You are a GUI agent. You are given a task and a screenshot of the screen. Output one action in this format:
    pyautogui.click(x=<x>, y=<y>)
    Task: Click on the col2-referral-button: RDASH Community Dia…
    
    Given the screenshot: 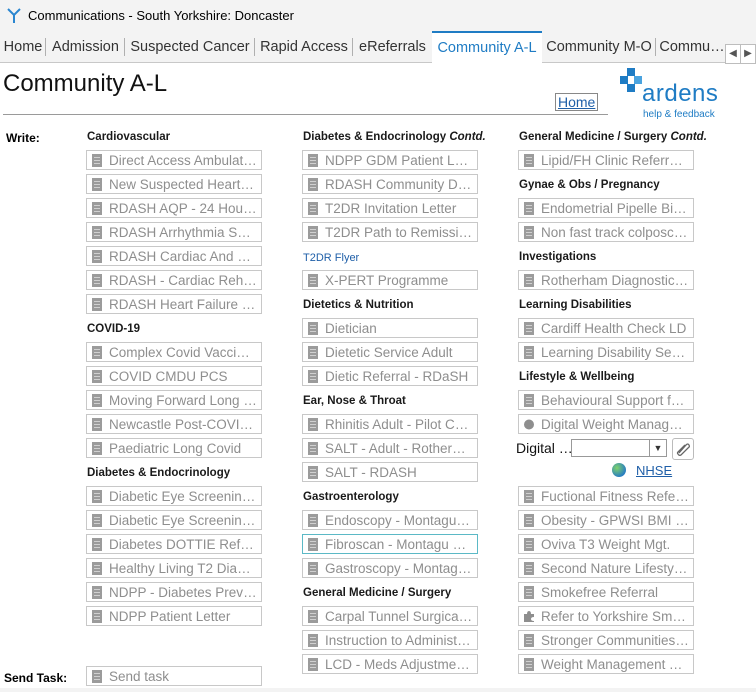 What is the action you would take?
    pyautogui.click(x=390, y=184)
    